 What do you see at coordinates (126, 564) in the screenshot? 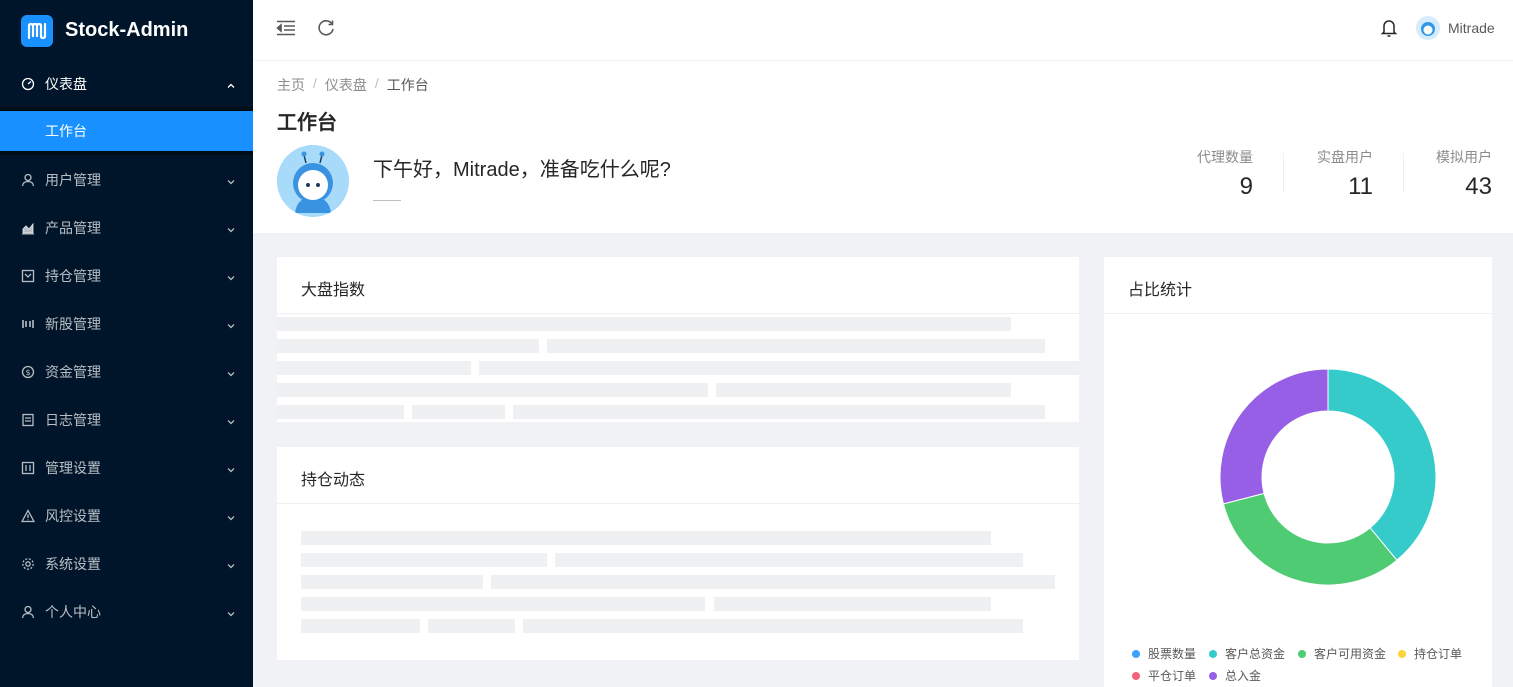
I see `sidebar-item-gear: 系统设置` at bounding box center [126, 564].